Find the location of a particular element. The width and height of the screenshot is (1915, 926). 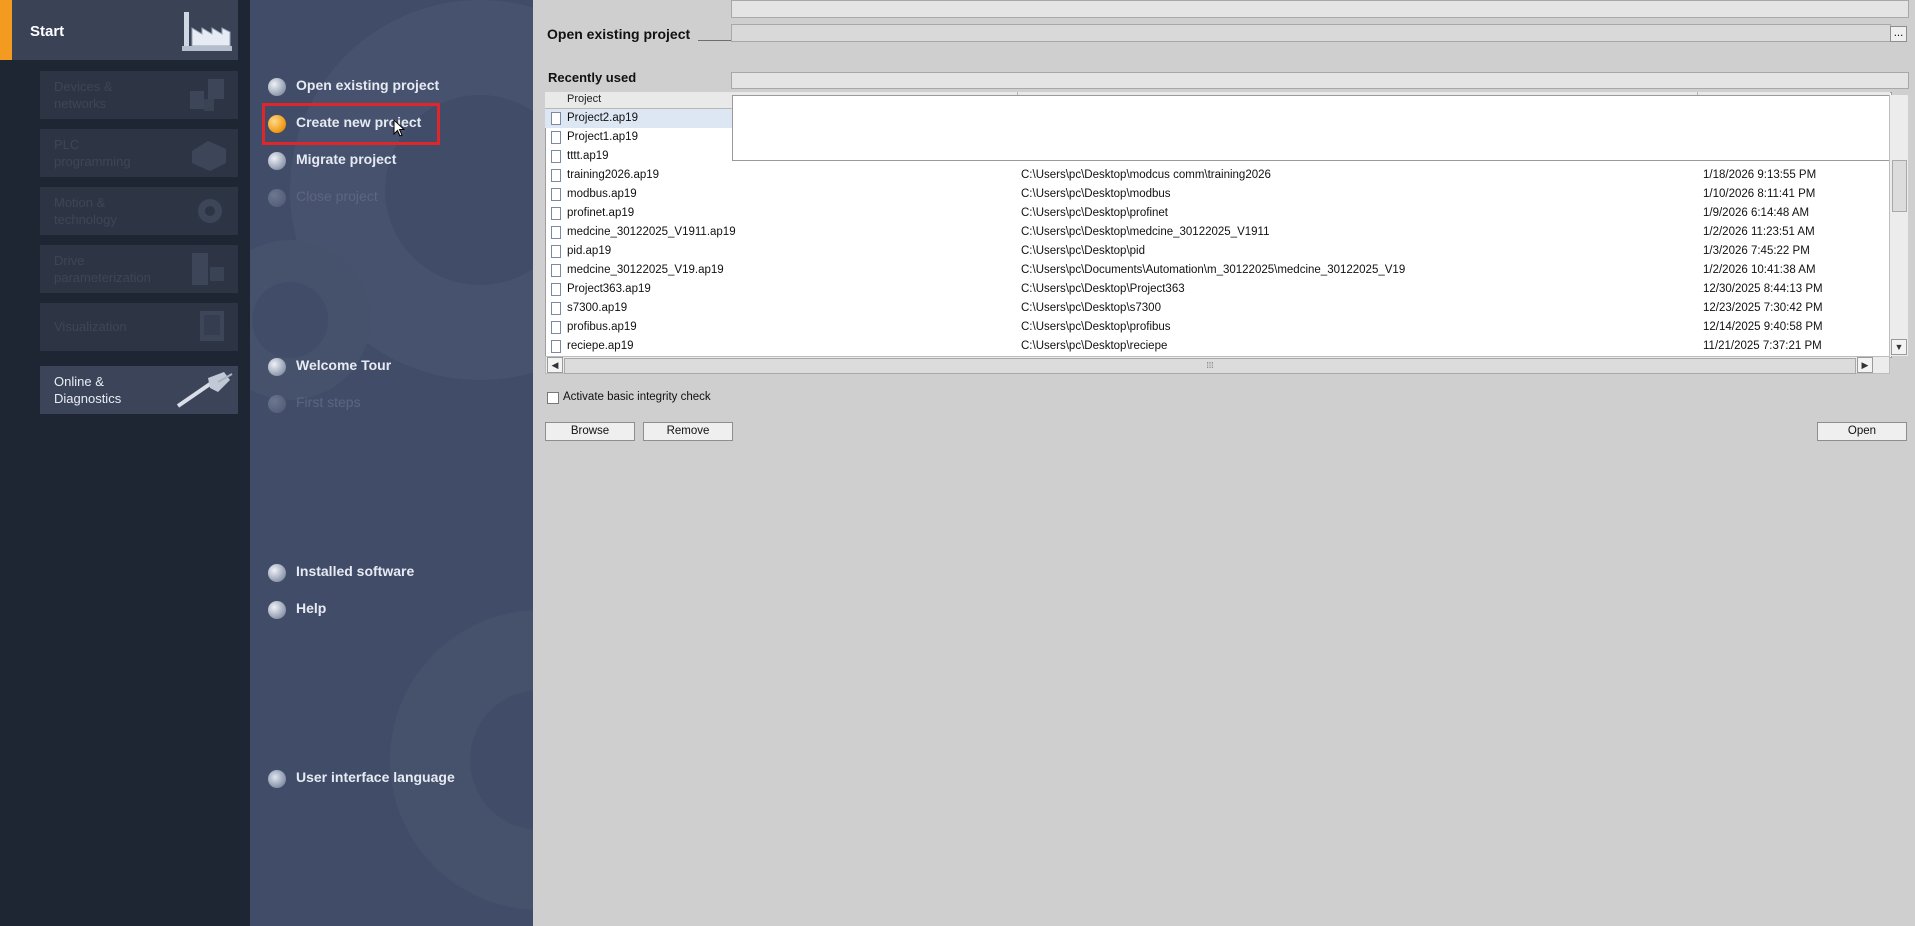

scroll-right-button: ▶ is located at coordinates (1865, 365).